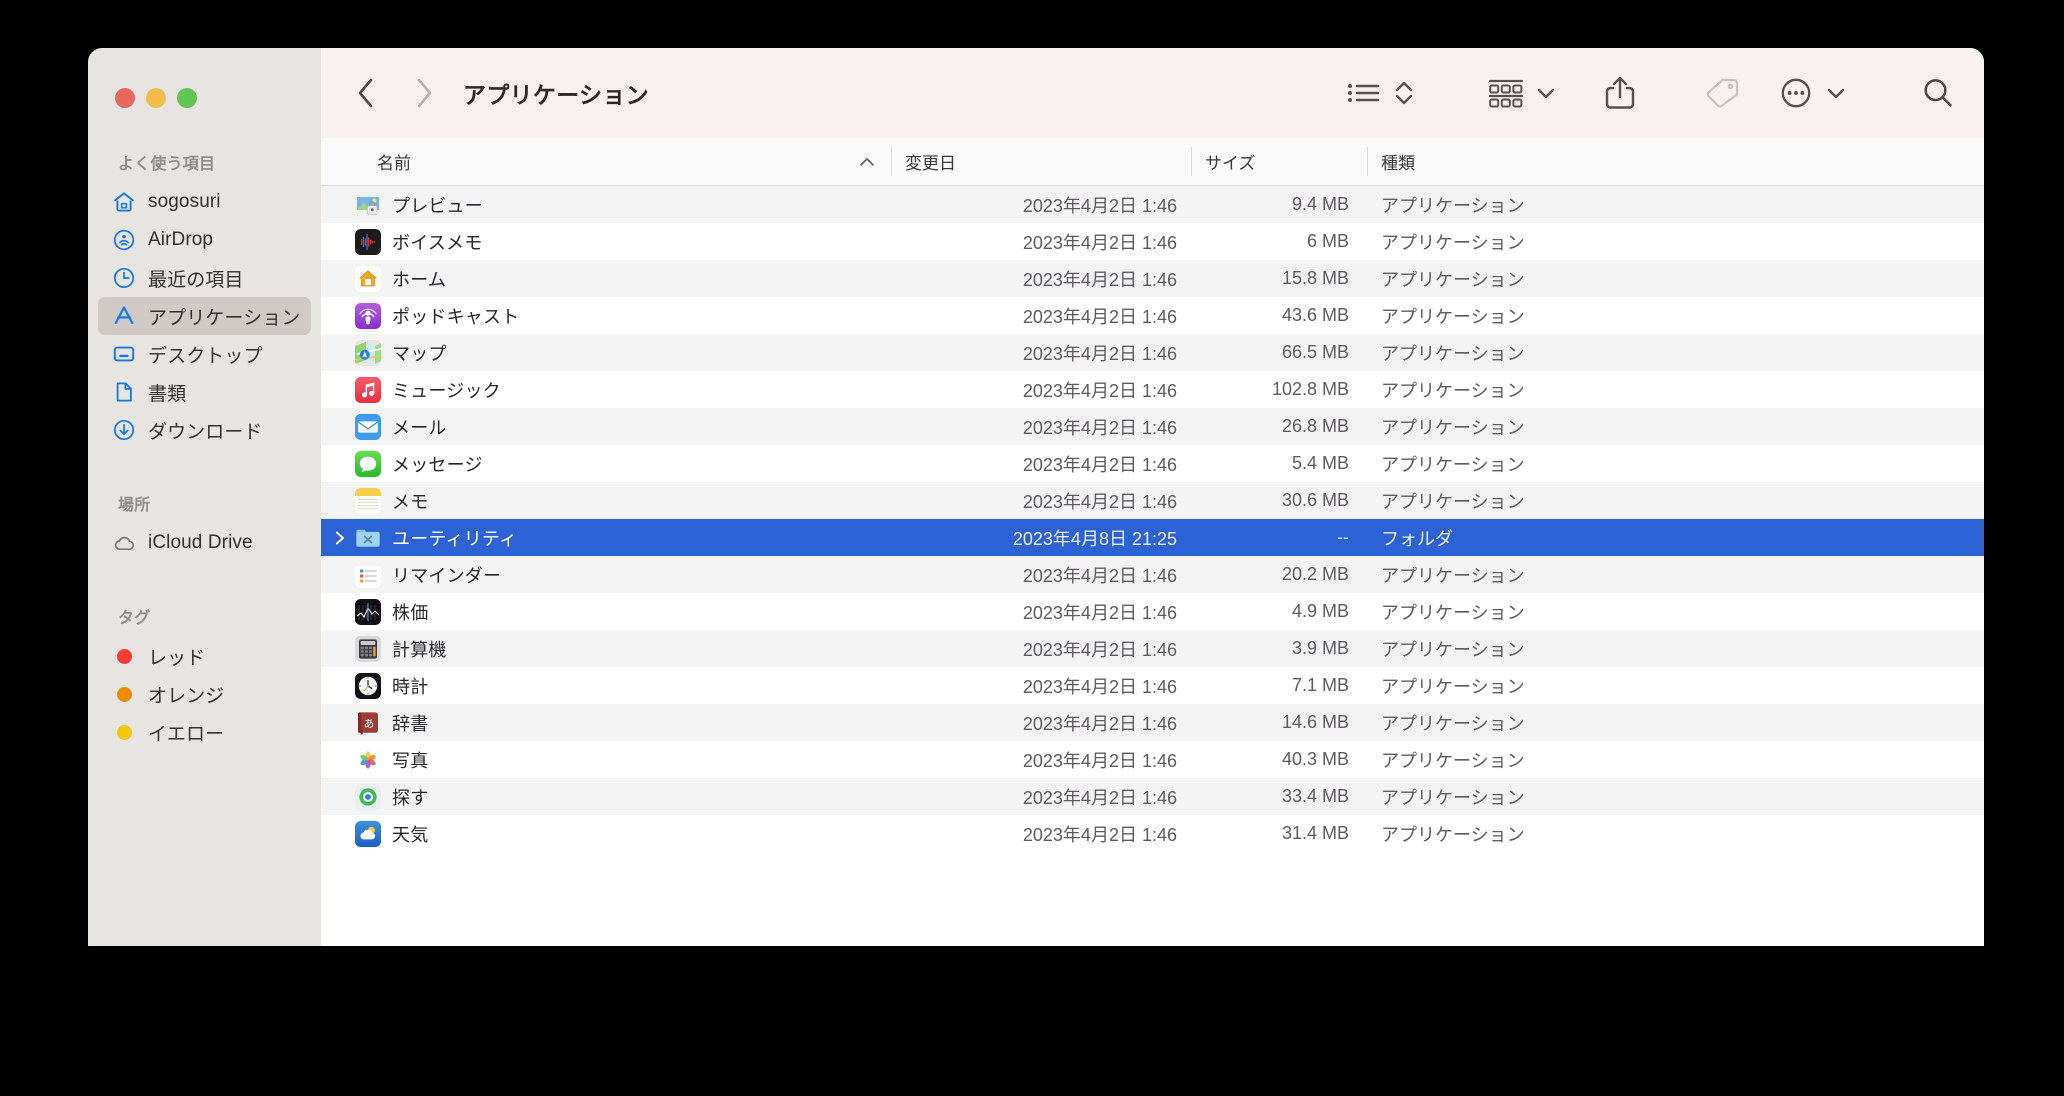 The width and height of the screenshot is (2064, 1096). I want to click on home-app-icon, so click(368, 278).